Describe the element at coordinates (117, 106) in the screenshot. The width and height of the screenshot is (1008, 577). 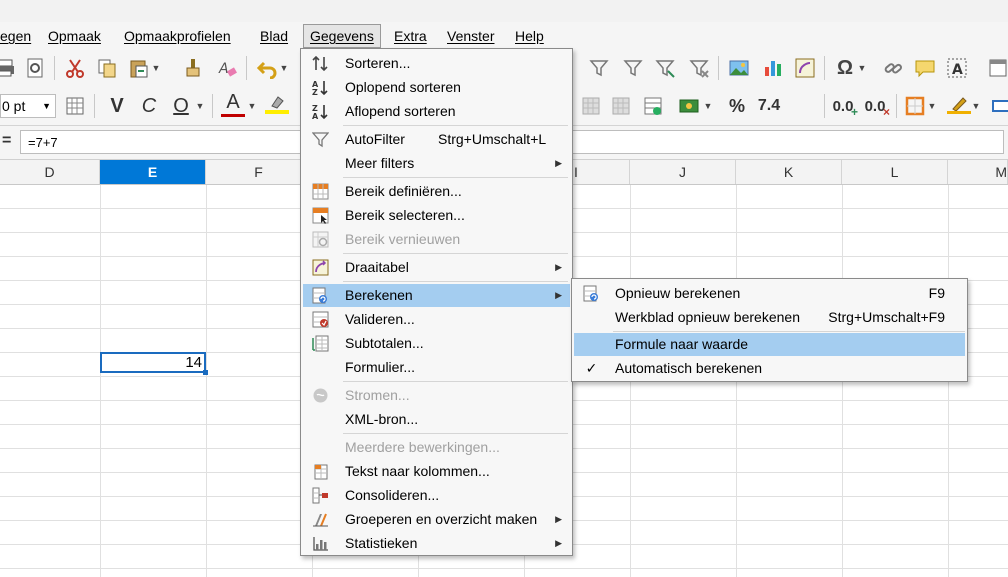
I see `bold-button: V` at that location.